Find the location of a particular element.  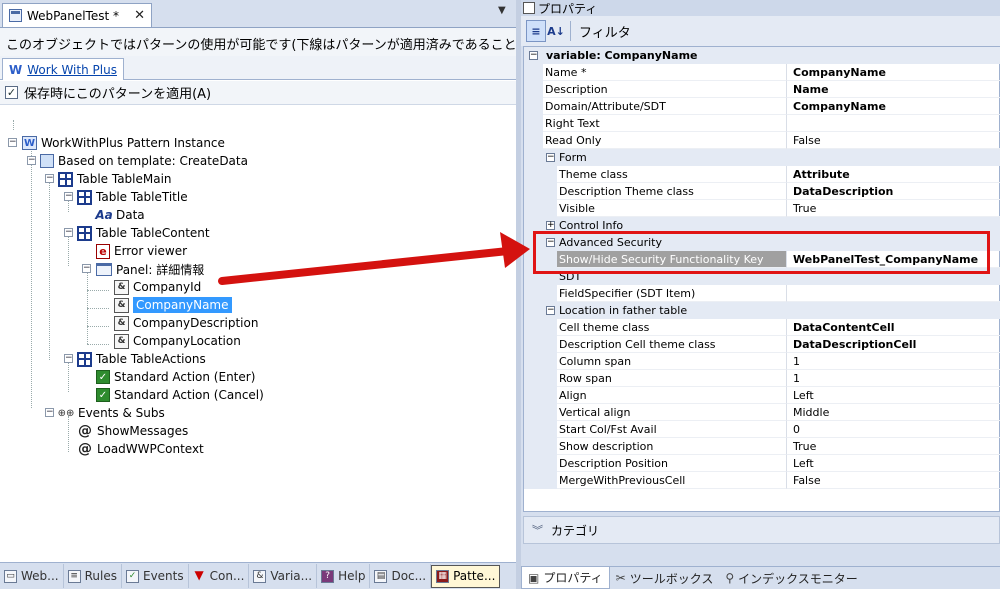

tree-node-panel: Panel: 詳細情報 is located at coordinates (150, 269).